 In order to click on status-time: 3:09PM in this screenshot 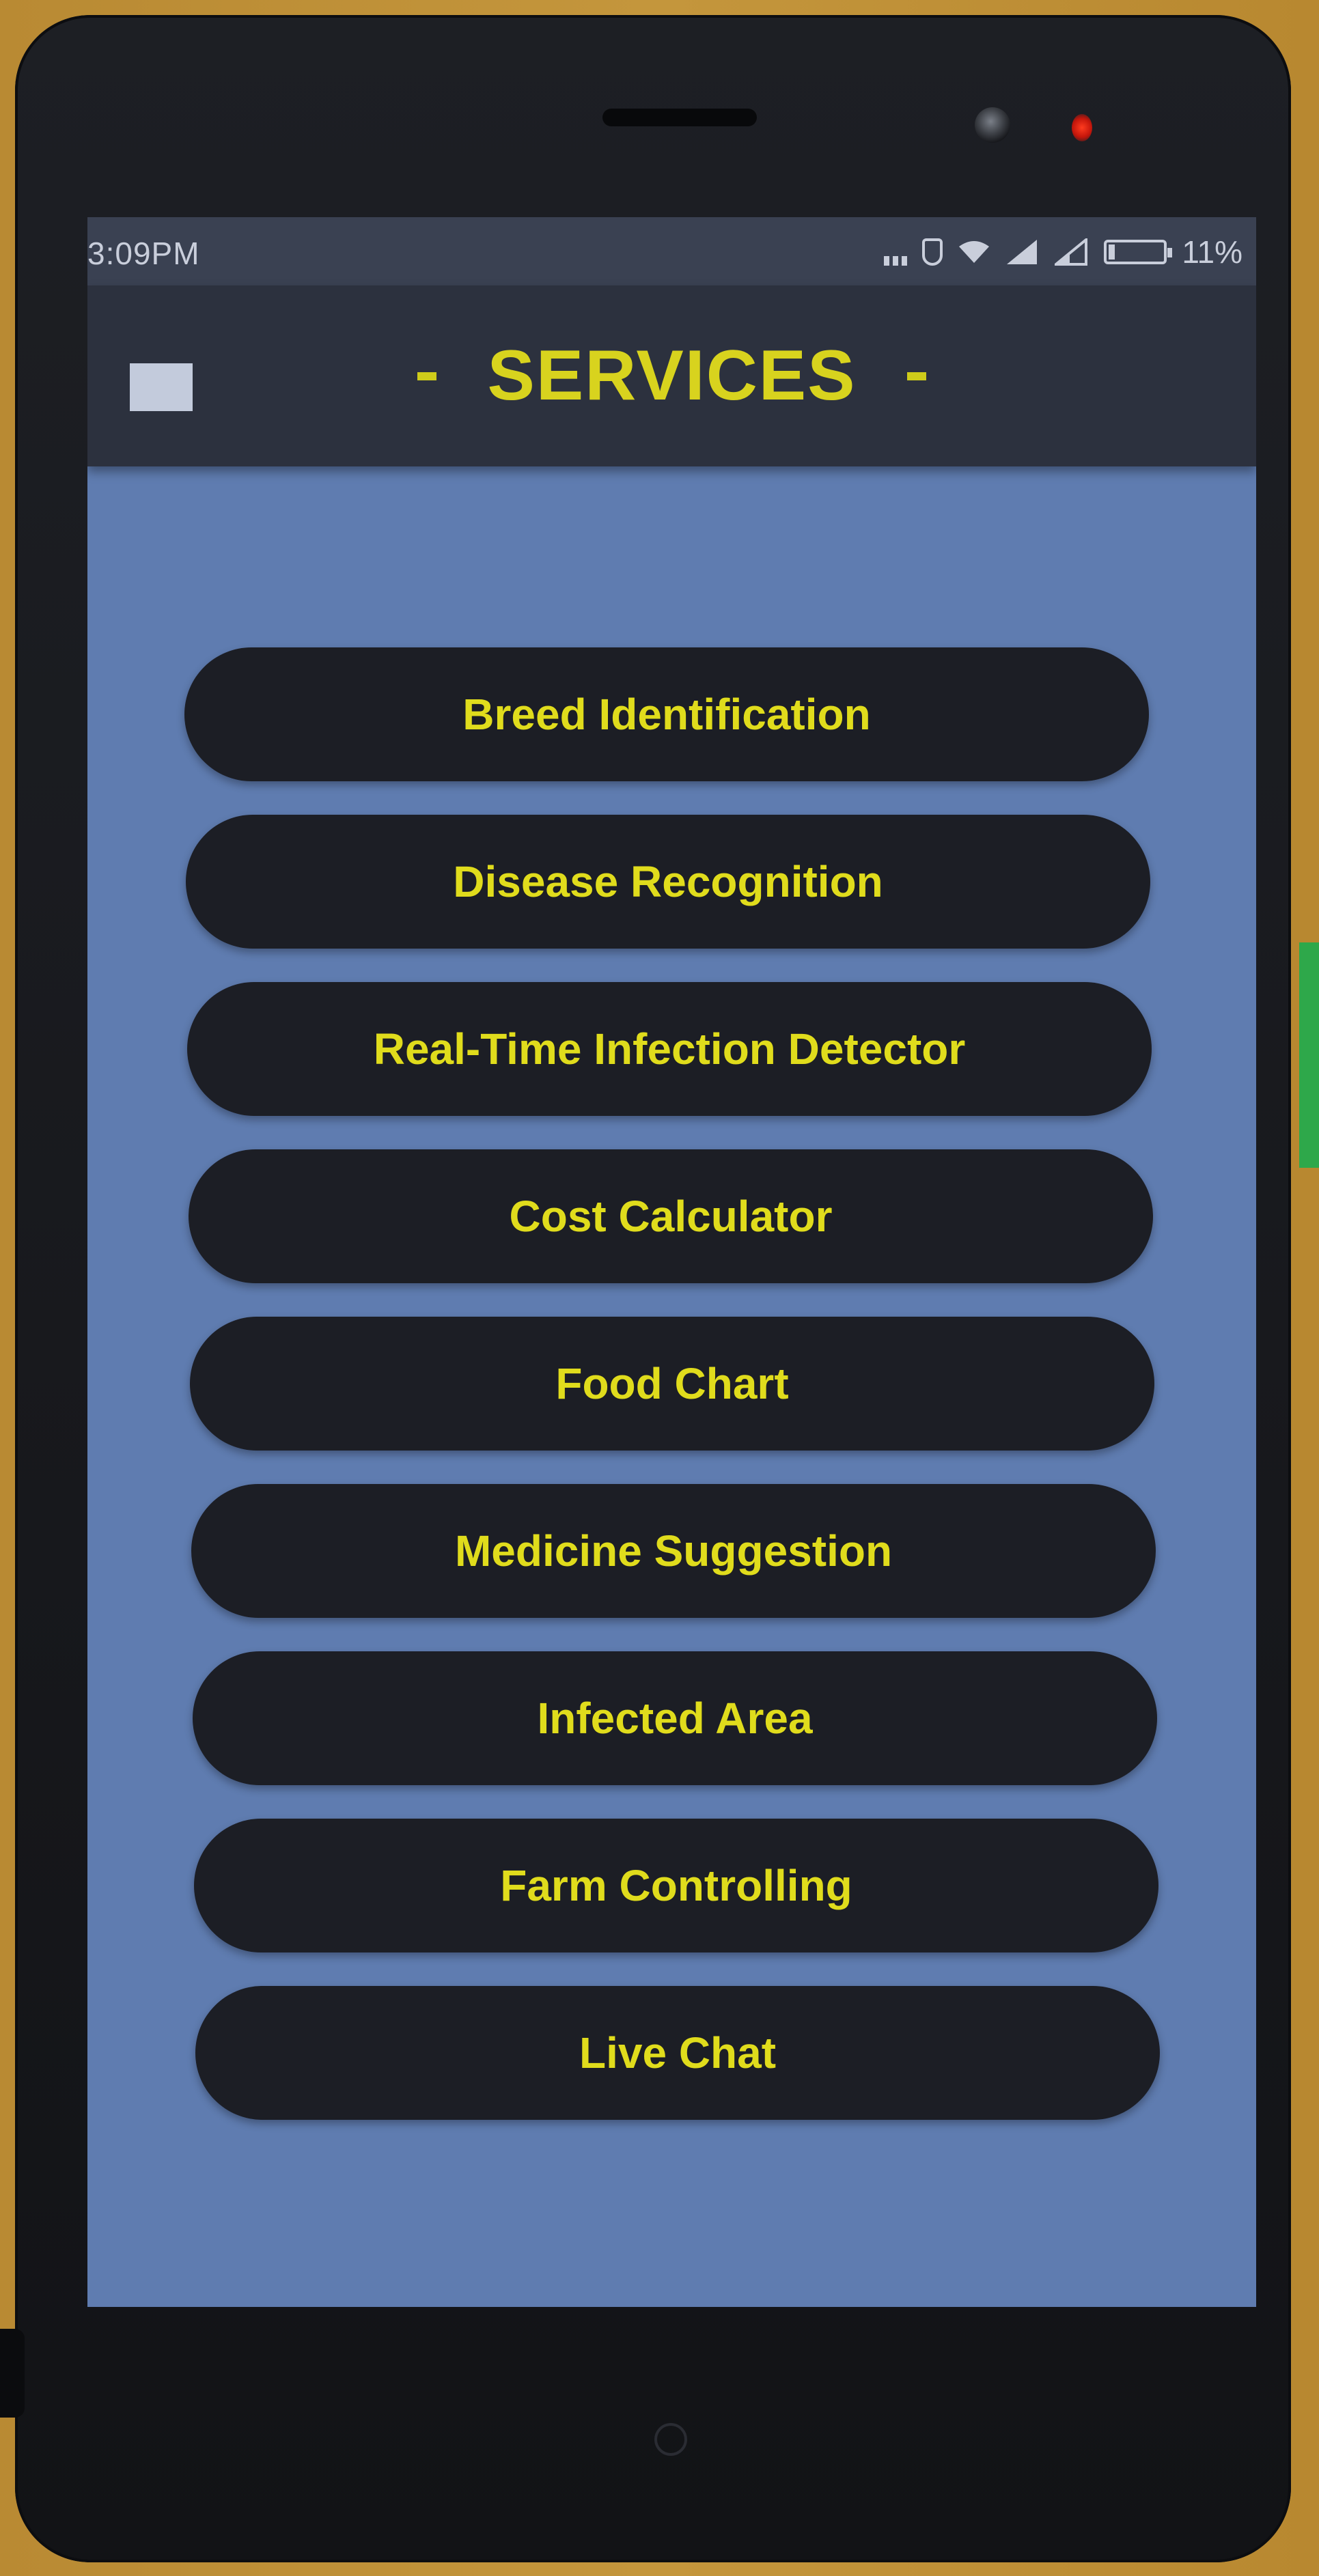, I will do `click(143, 253)`.